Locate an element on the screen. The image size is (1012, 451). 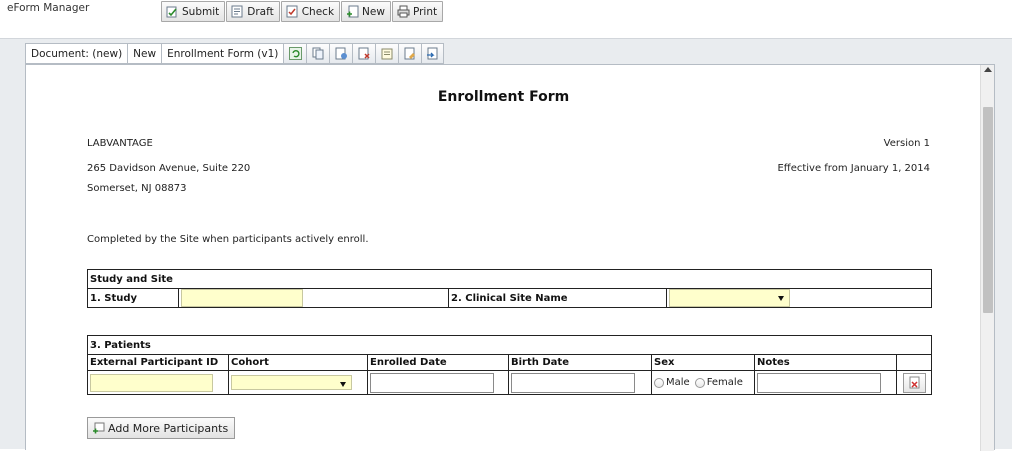
new-icon is located at coordinates (352, 11).